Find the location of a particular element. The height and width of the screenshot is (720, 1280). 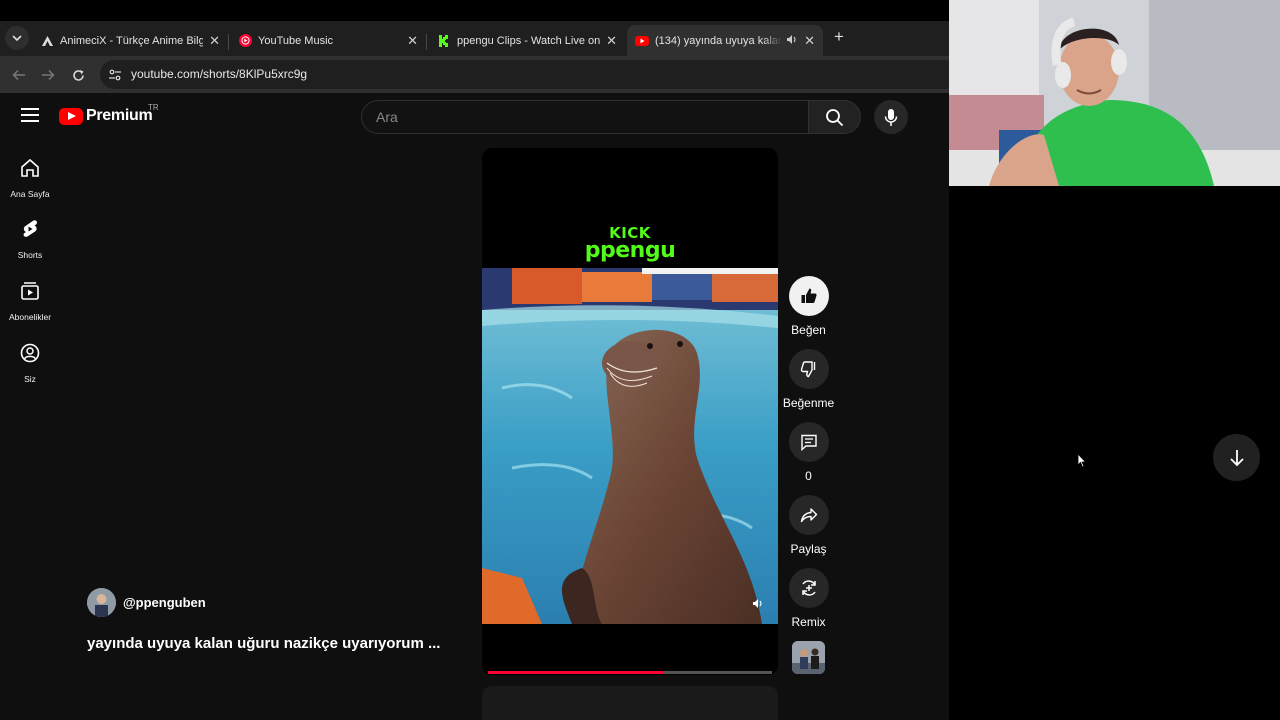

sound-thumbnail is located at coordinates (808, 657).